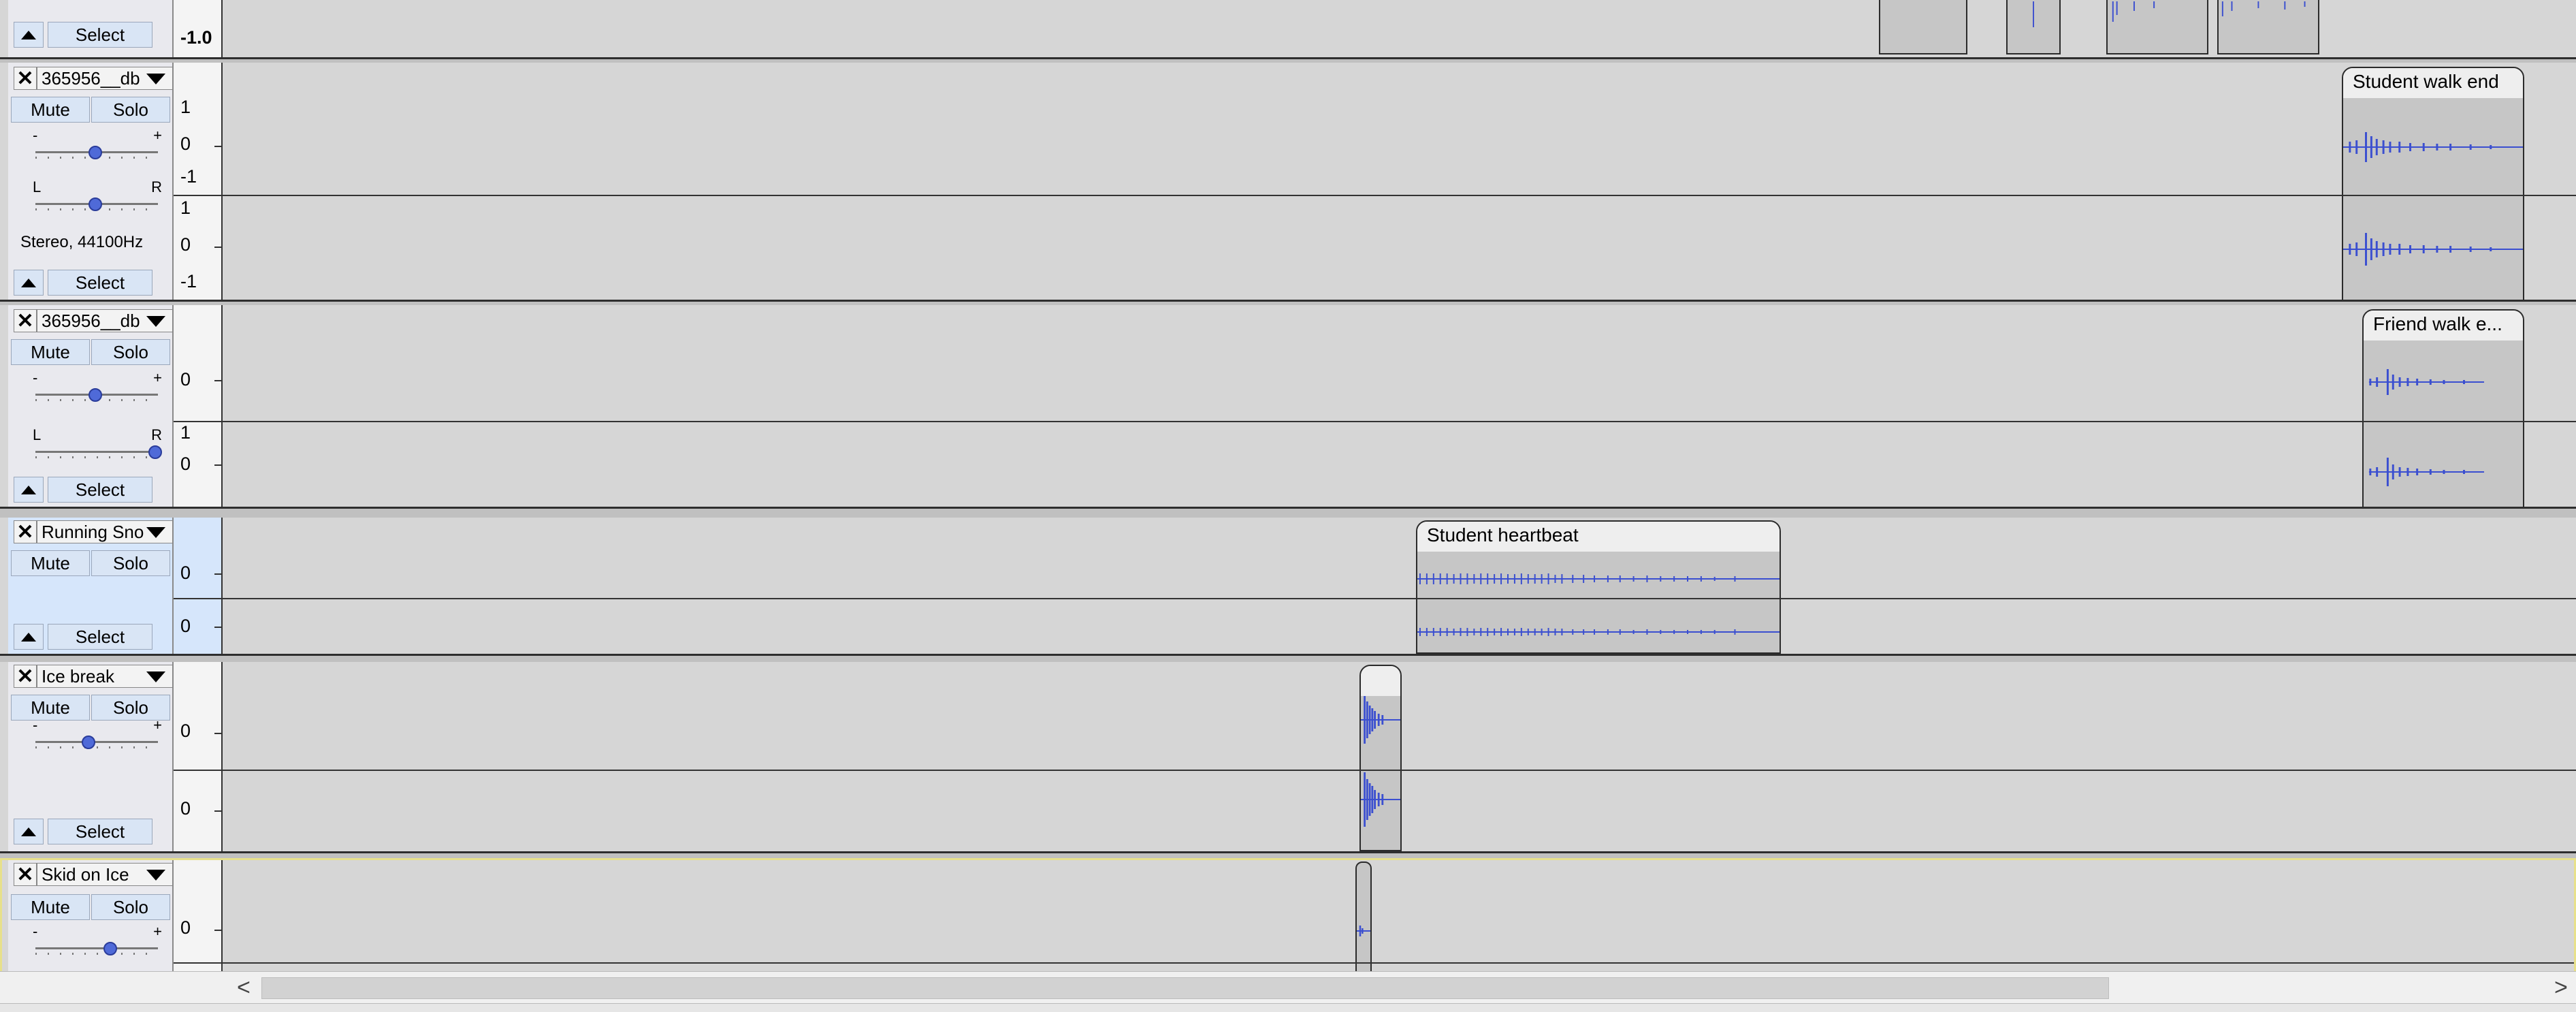 The height and width of the screenshot is (1012, 2576). I want to click on track-lane: Student heartbeat, so click(1400, 586).